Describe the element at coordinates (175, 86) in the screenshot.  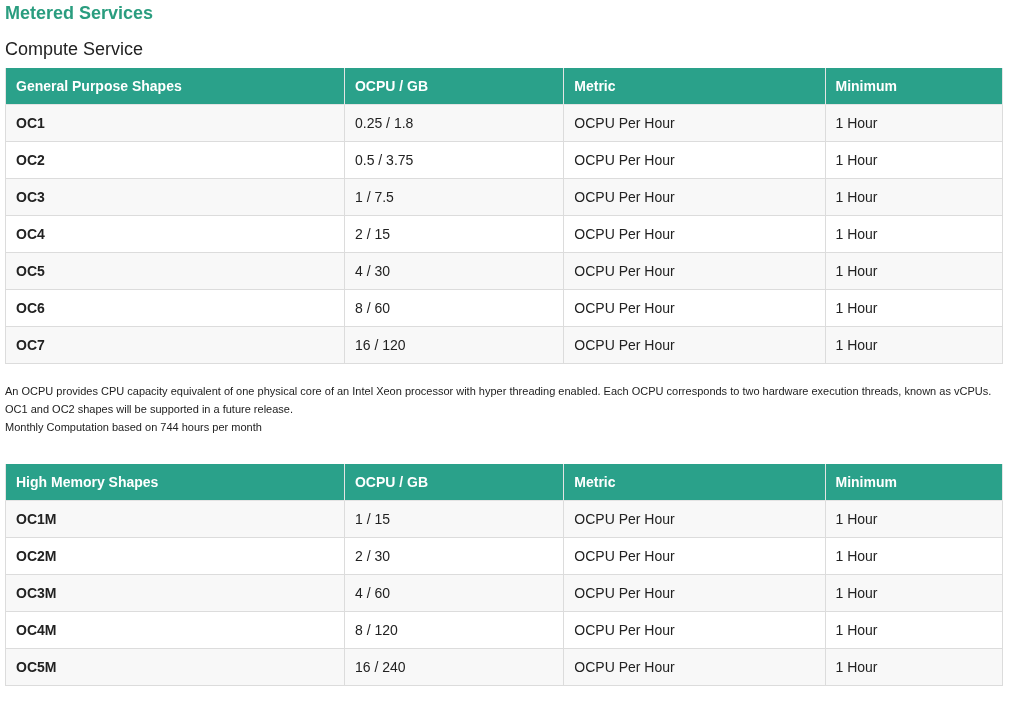
I see `column-header: General Purpose Shapes` at that location.